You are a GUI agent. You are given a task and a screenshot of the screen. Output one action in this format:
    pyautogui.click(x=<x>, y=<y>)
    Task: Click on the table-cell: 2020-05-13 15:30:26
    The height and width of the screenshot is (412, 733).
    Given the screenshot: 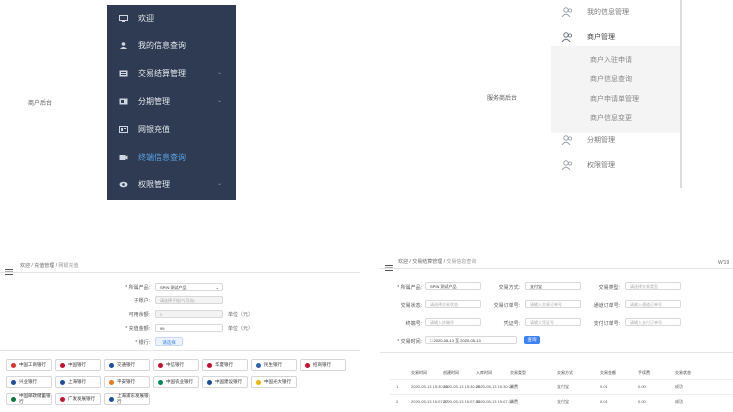 What is the action you would take?
    pyautogui.click(x=495, y=386)
    